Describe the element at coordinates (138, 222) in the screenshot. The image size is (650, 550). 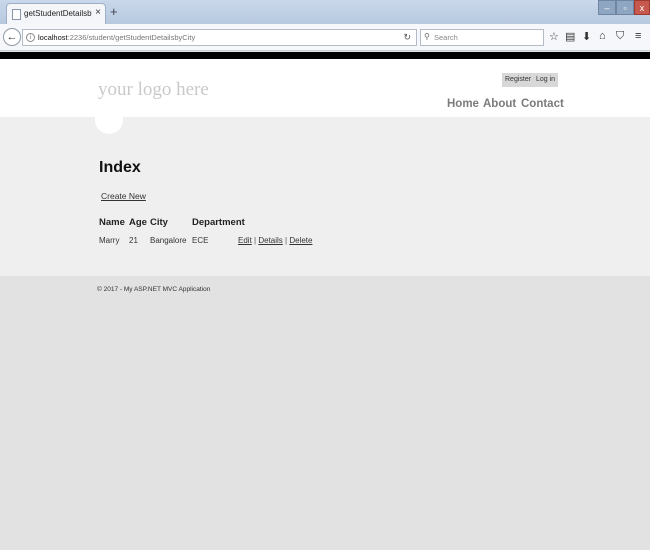
I see `column-header-age: Age` at that location.